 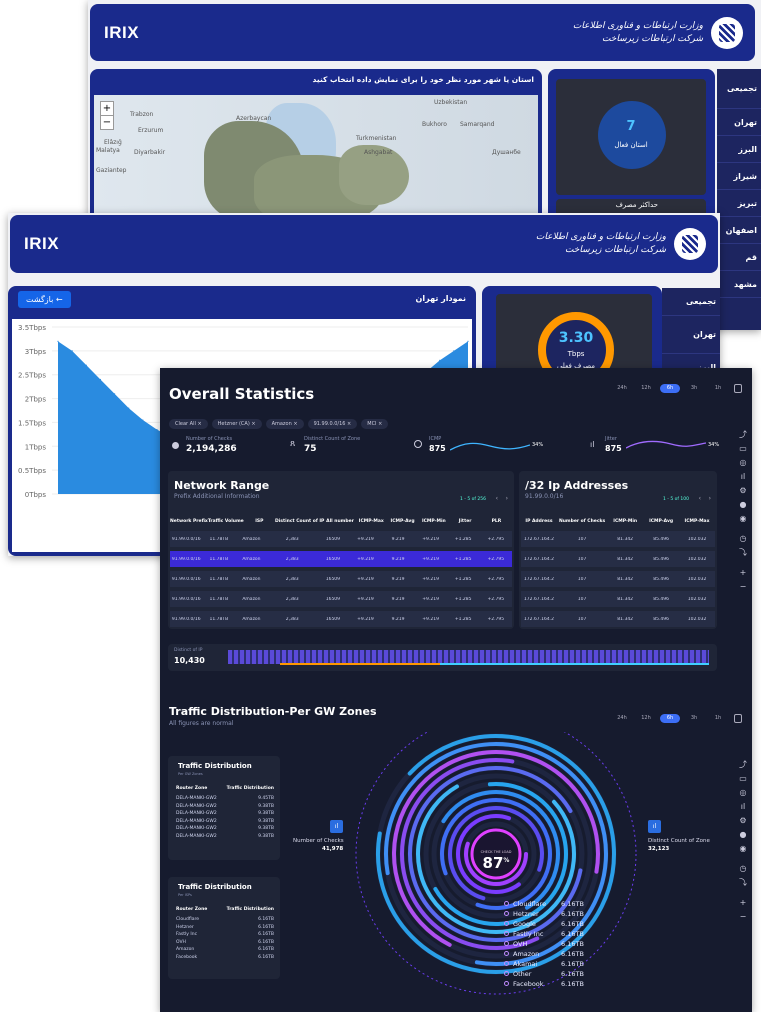 What do you see at coordinates (188, 424) in the screenshot?
I see `filter-chip: Clear All ×` at bounding box center [188, 424].